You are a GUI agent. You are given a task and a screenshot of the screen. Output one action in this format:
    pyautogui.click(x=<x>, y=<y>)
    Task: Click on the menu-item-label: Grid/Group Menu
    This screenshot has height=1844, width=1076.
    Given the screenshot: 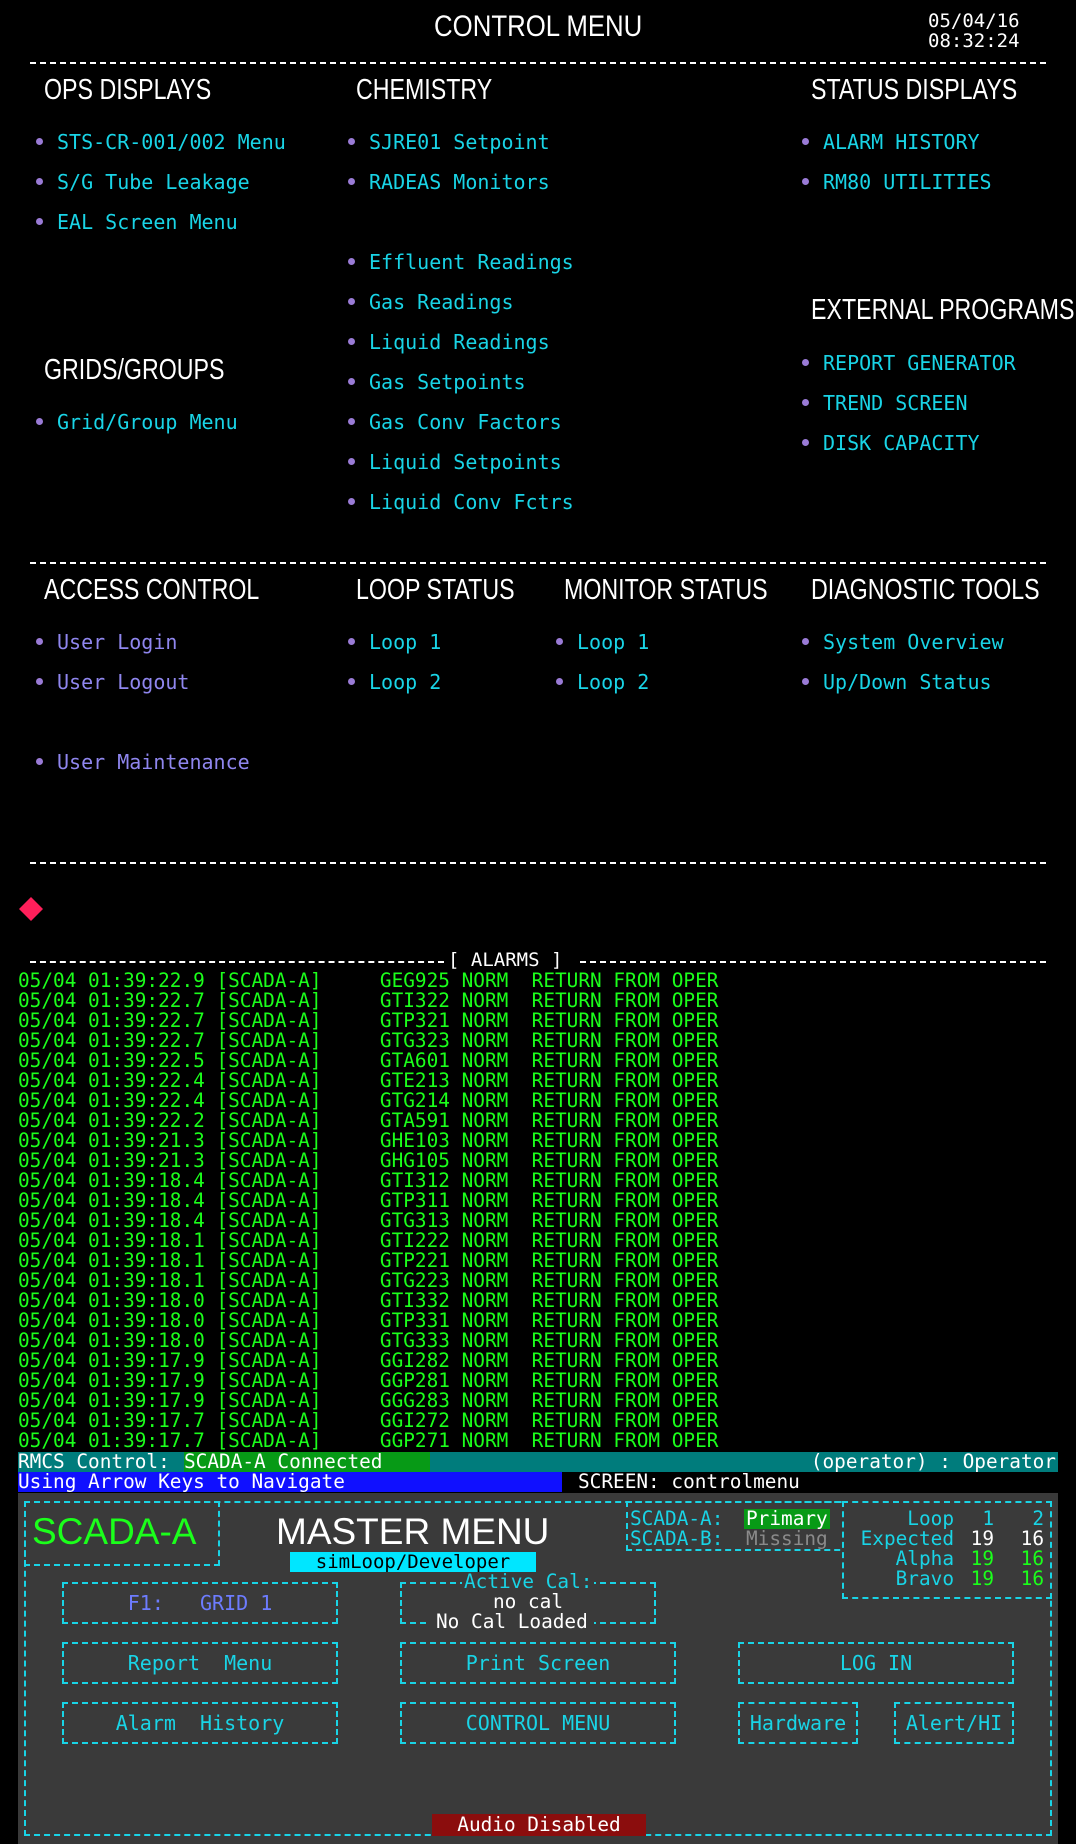 What is the action you would take?
    pyautogui.click(x=147, y=422)
    